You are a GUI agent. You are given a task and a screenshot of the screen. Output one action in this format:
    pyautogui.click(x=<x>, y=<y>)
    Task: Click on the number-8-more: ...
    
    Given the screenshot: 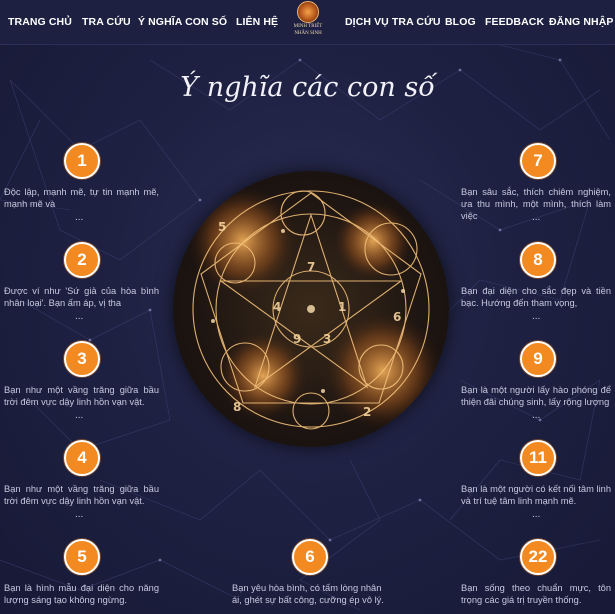 What is the action you would take?
    pyautogui.click(x=536, y=316)
    